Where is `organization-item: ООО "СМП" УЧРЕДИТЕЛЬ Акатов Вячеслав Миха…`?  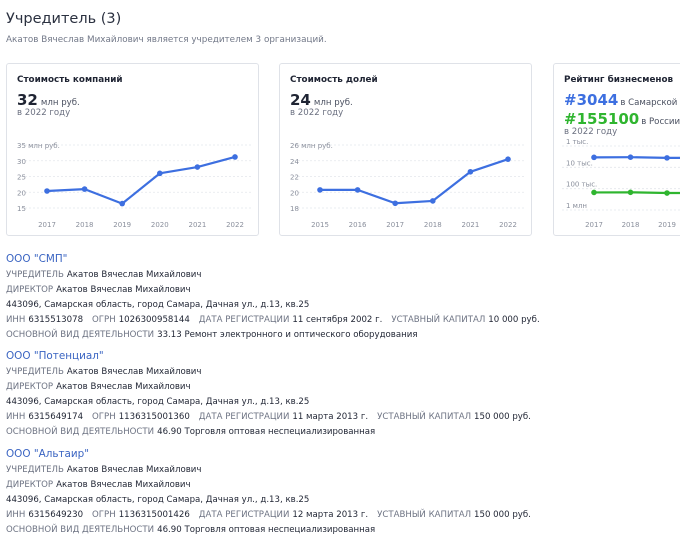
organization-item: ООО "СМП" УЧРЕДИТЕЛЬ Акатов Вячеслав Миха… is located at coordinates (273, 298).